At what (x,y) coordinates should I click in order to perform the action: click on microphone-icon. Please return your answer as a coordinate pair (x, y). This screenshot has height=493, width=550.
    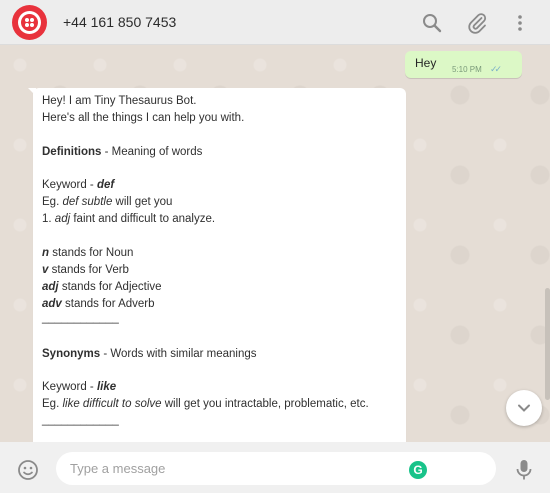
    Looking at the image, I should click on (524, 470).